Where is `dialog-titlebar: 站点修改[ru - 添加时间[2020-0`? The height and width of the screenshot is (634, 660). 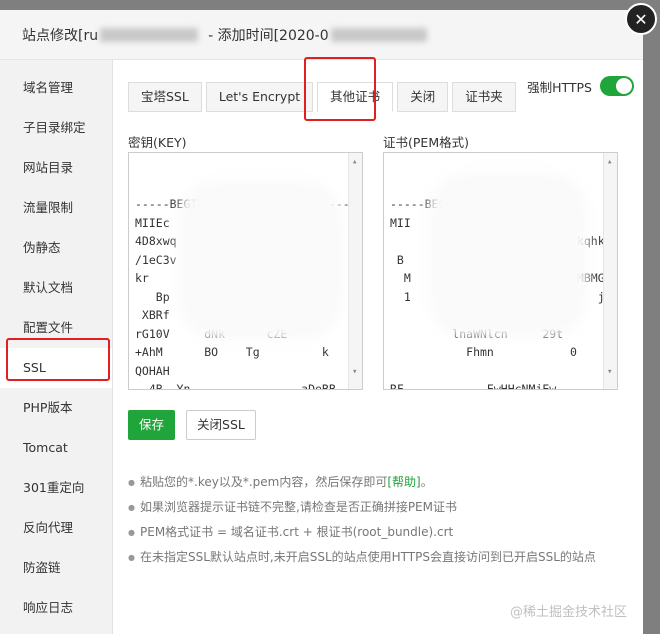 dialog-titlebar: 站点修改[ru - 添加时间[2020-0 is located at coordinates (321, 35).